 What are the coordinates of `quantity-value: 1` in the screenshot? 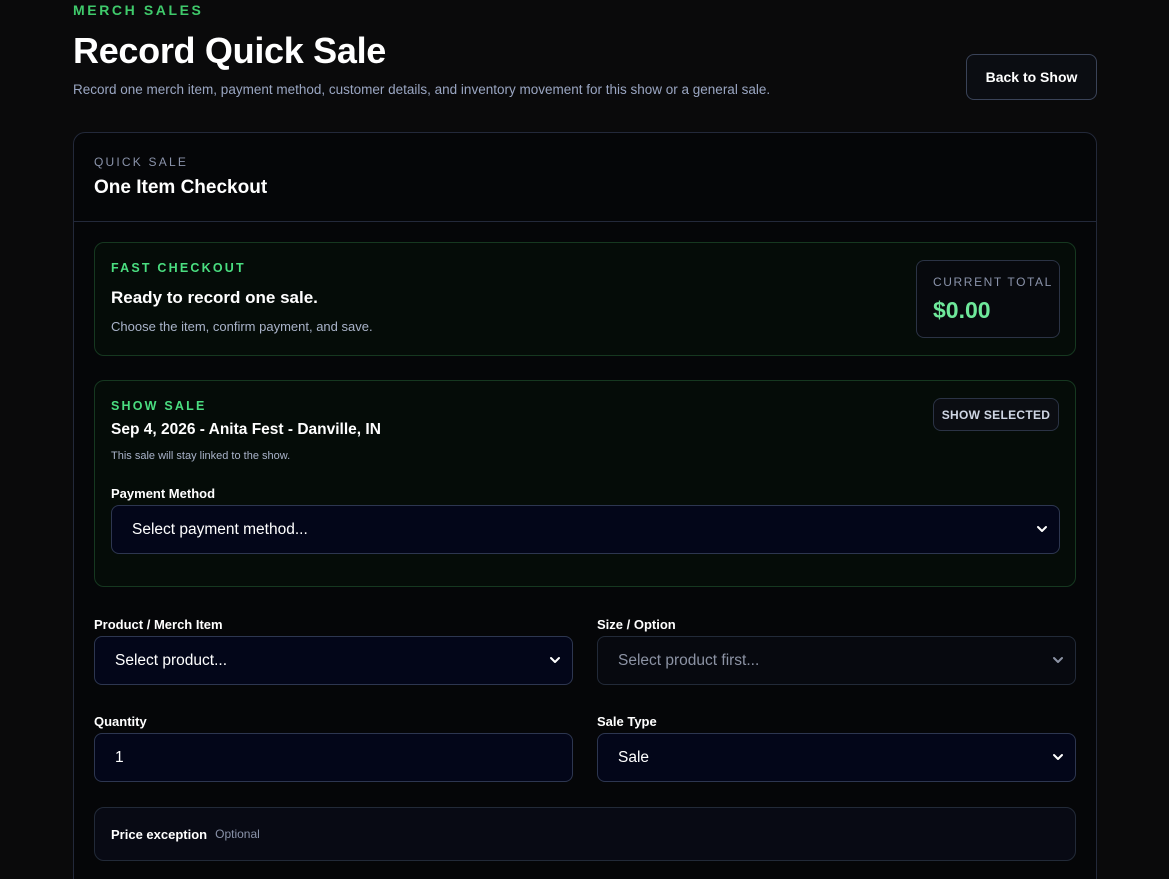 It's located at (119, 757).